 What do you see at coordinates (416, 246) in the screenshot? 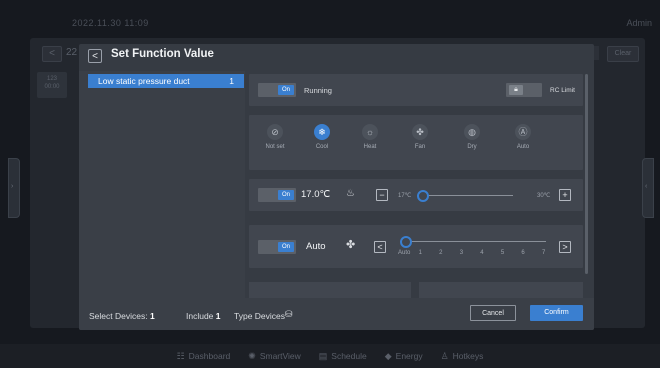
I see `fan-speed-card: On Auto ✤ < Auto 1 2 3 4 5 6 7 >` at bounding box center [416, 246].